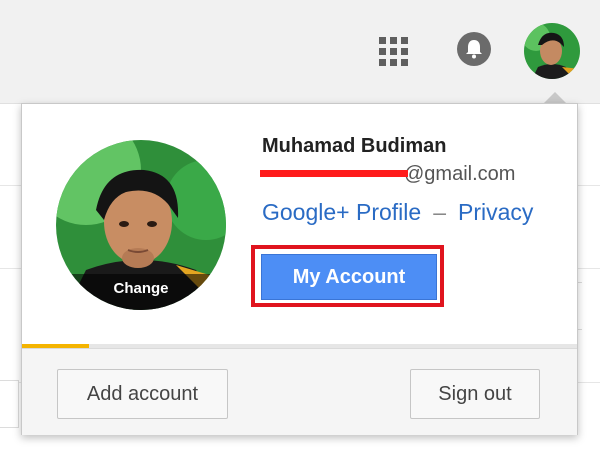 The image size is (600, 452). What do you see at coordinates (475, 394) in the screenshot?
I see `sign-out-button: Sign out` at bounding box center [475, 394].